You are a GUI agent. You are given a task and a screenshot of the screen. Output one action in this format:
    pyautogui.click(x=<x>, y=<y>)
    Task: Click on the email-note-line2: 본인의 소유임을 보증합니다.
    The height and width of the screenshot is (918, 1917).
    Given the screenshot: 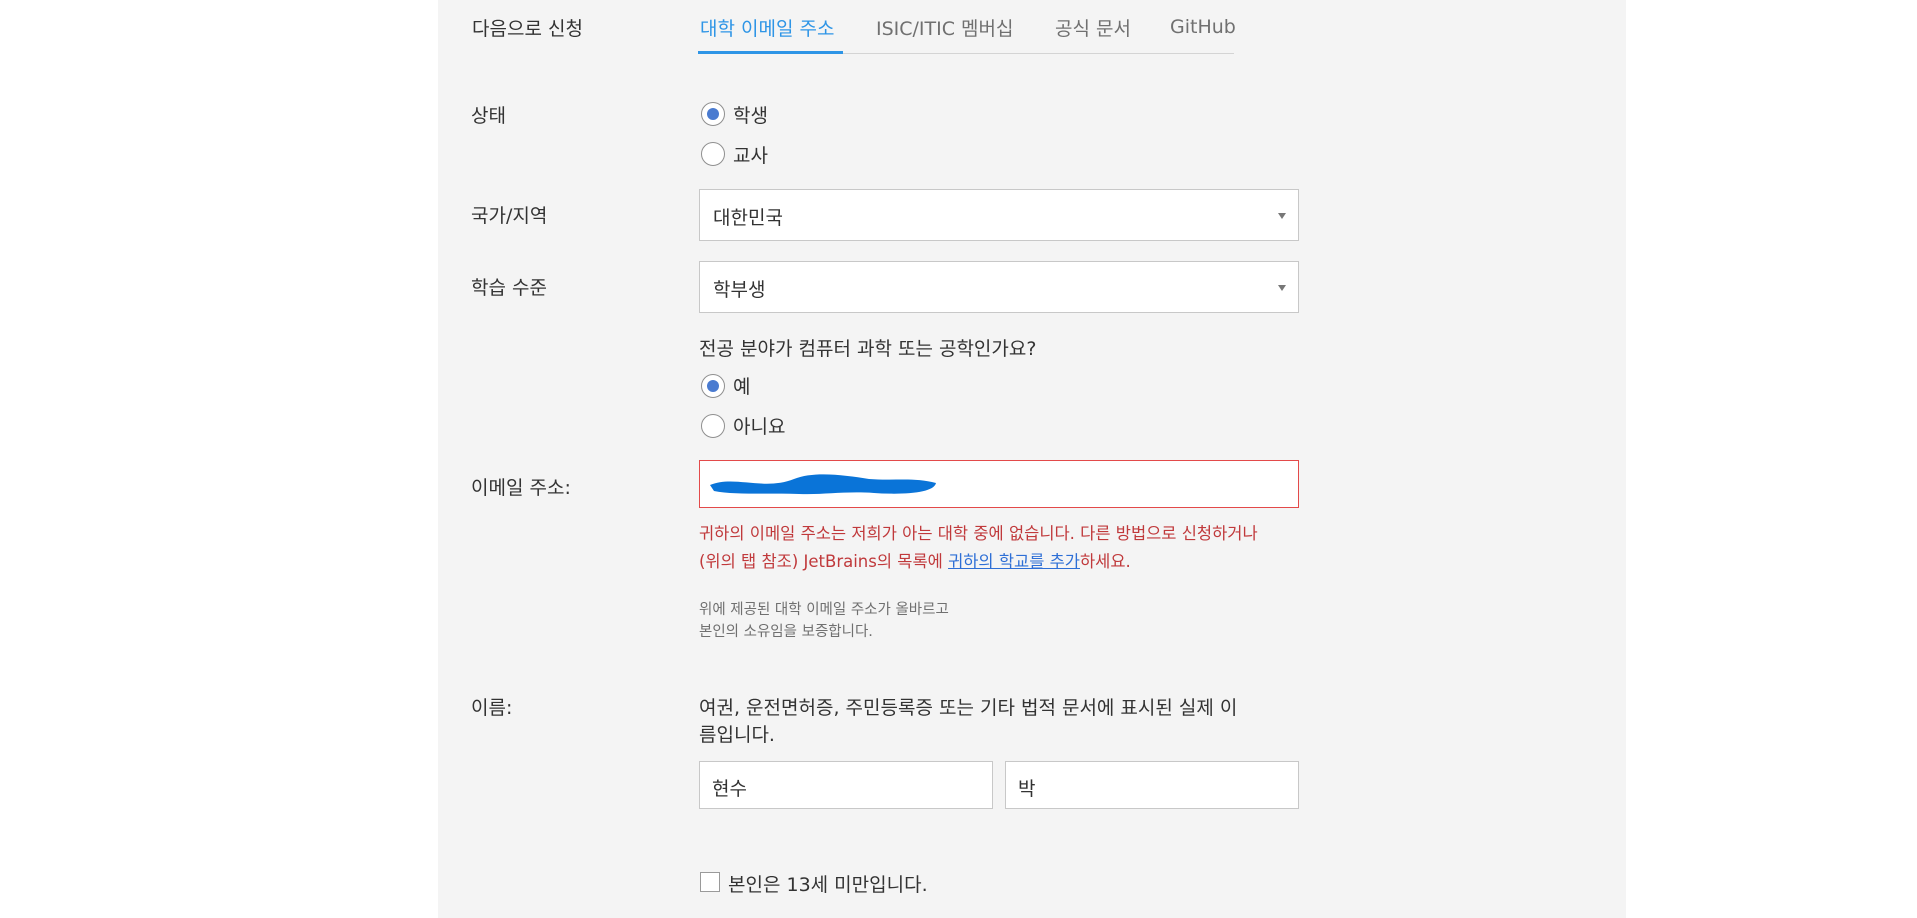 What is the action you would take?
    pyautogui.click(x=786, y=632)
    